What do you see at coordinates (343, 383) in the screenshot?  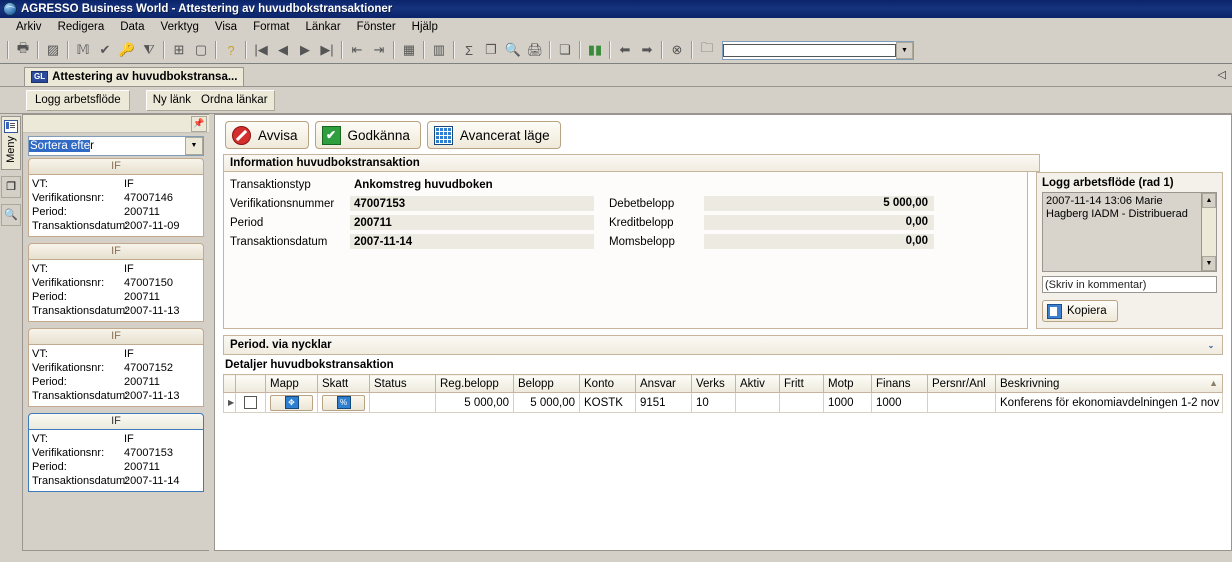 I see `col-skatt: Skatt` at bounding box center [343, 383].